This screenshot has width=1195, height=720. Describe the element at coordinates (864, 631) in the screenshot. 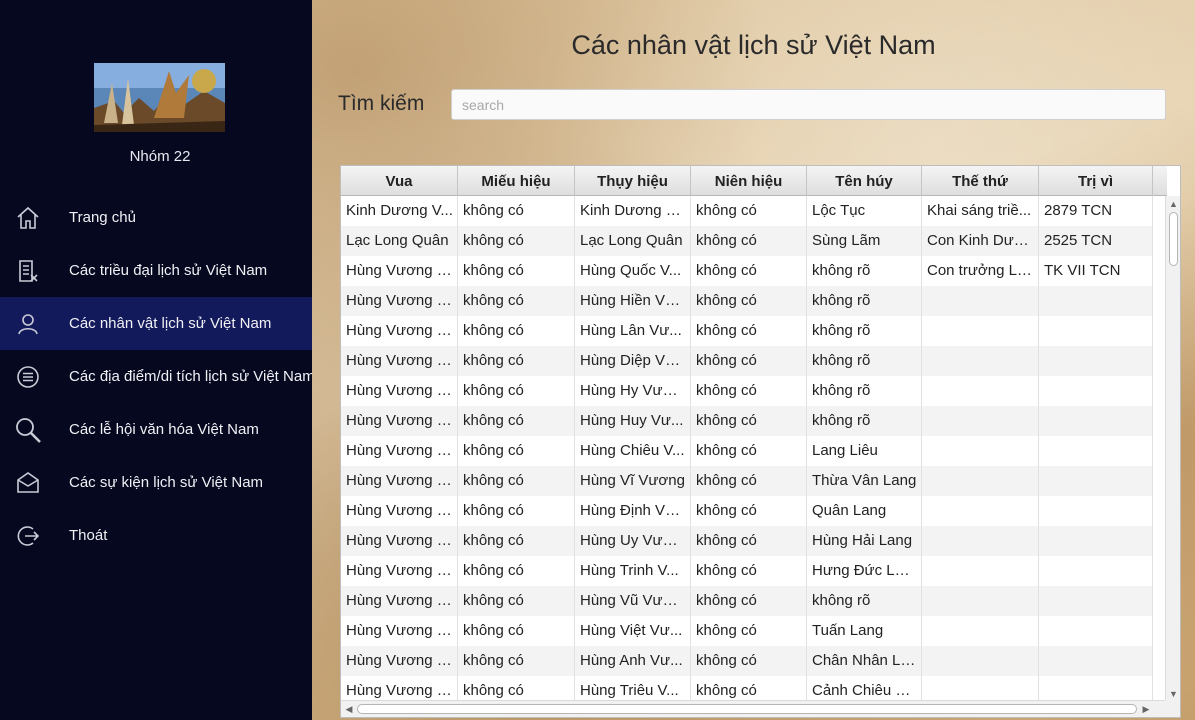

I see `table-cell: Tuấn Lang` at that location.